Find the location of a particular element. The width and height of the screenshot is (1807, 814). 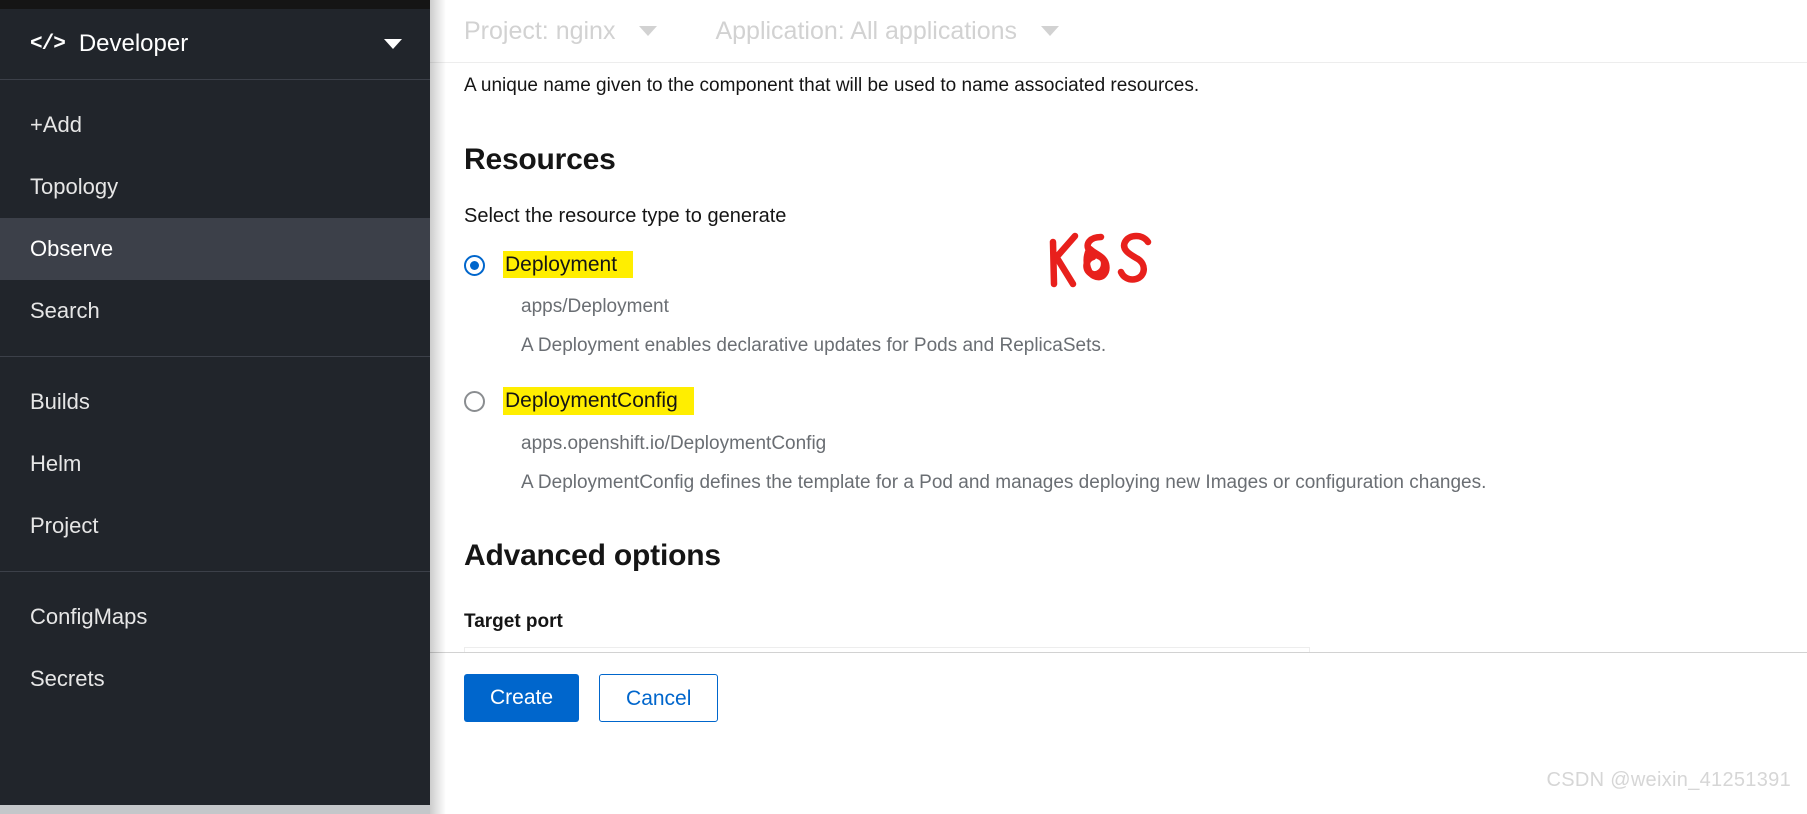

target-port-label: Target port is located at coordinates (513, 621).